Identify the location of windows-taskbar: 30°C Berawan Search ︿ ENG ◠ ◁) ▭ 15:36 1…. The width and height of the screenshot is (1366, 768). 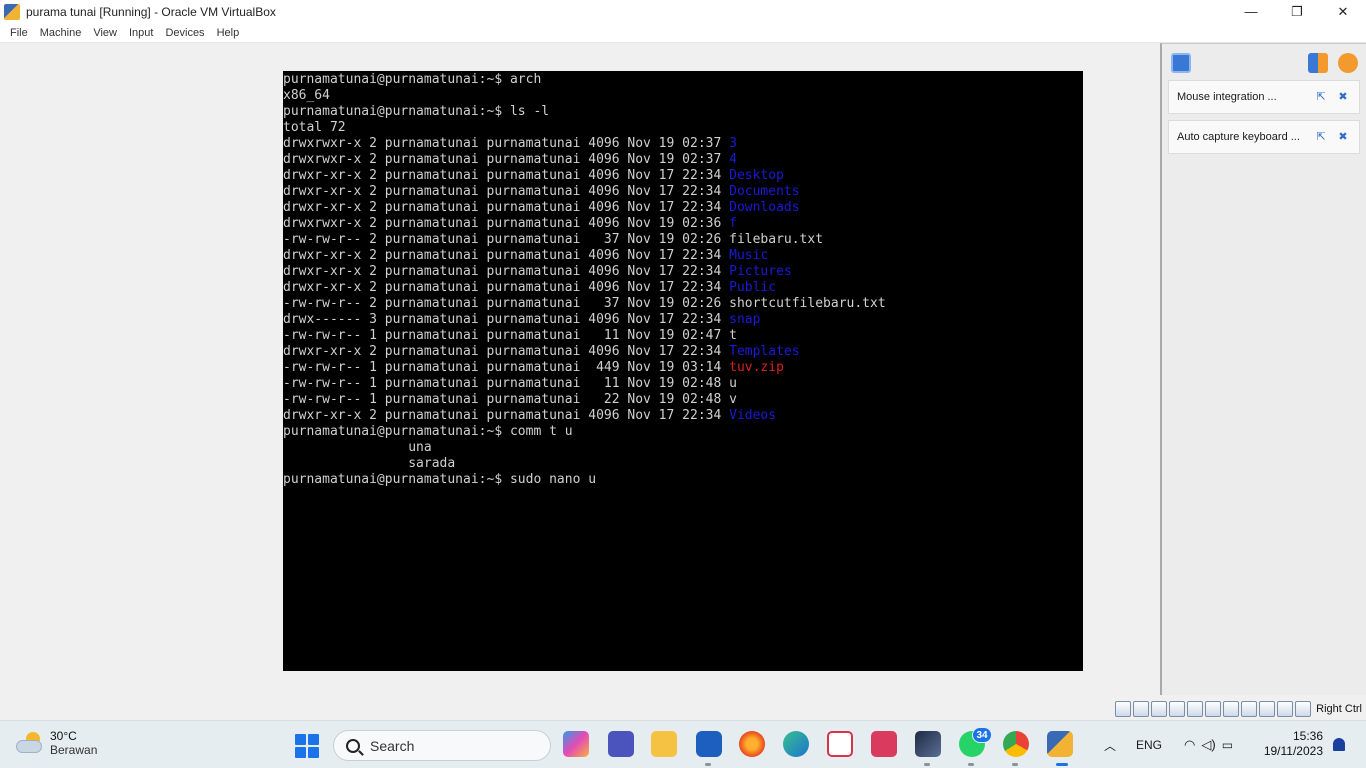
(683, 744).